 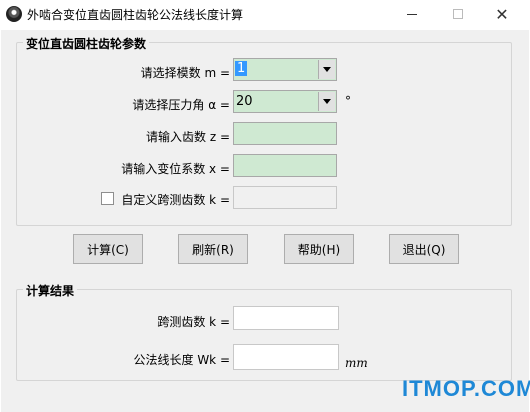 What do you see at coordinates (50, 290) in the screenshot?
I see `results-group-title: 计算结果` at bounding box center [50, 290].